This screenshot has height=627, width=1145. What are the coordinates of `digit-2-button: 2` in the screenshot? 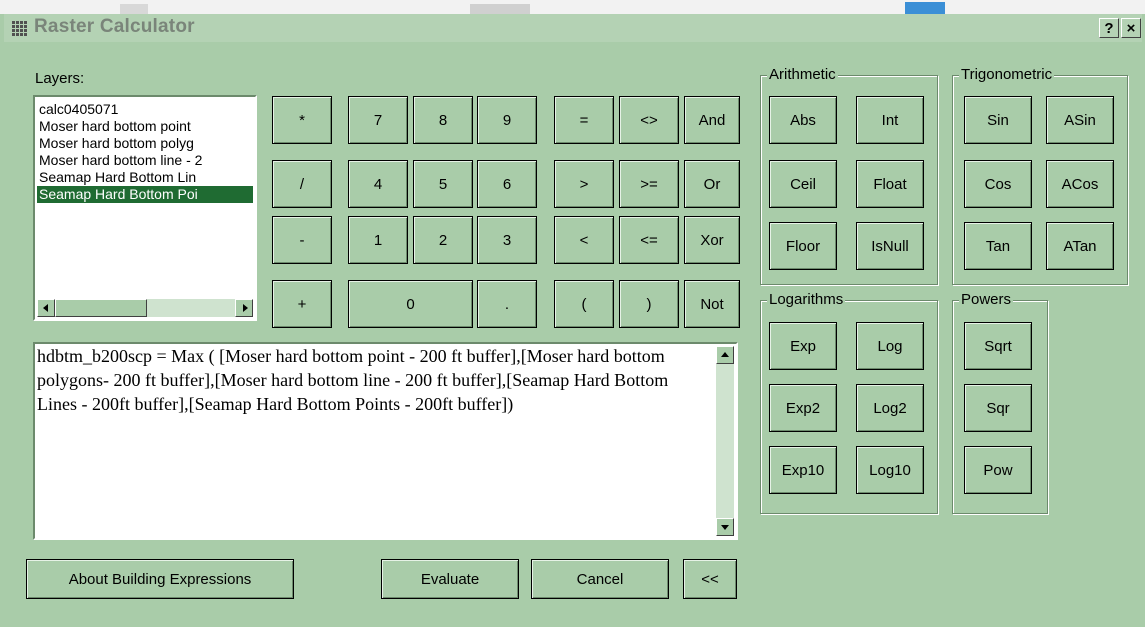 It's located at (443, 240).